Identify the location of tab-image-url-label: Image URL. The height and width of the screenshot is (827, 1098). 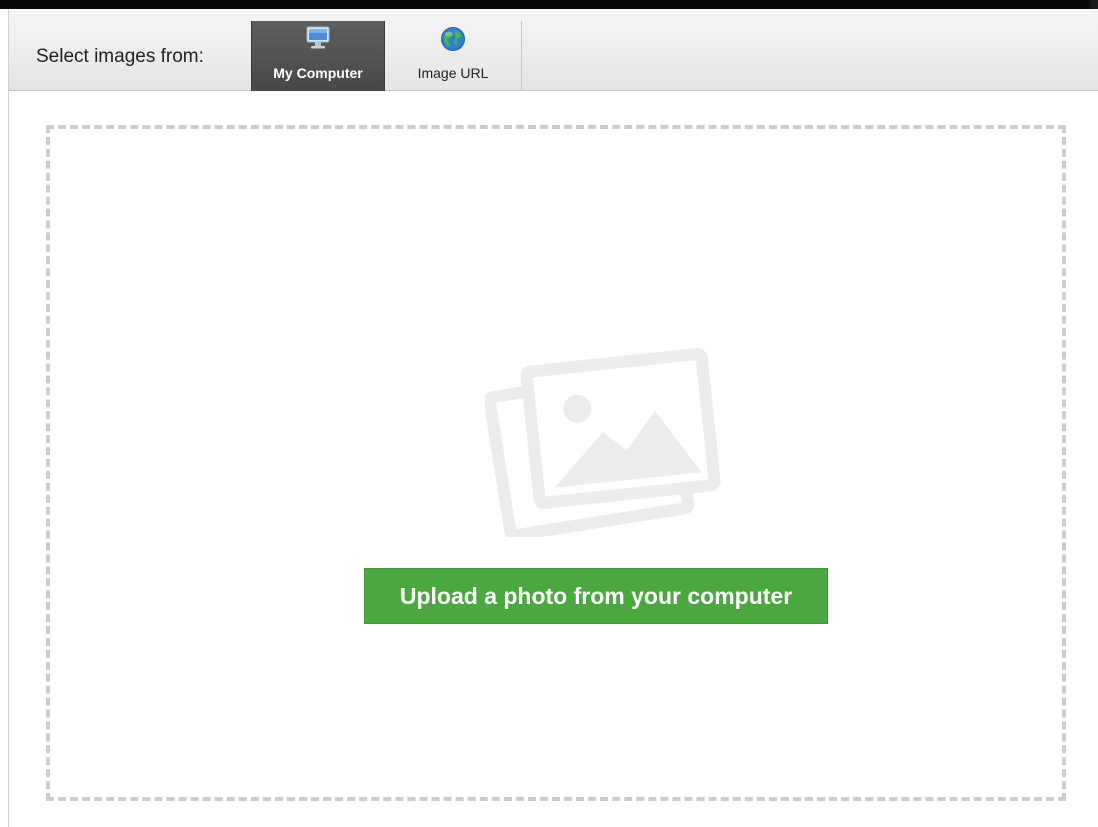
(453, 73).